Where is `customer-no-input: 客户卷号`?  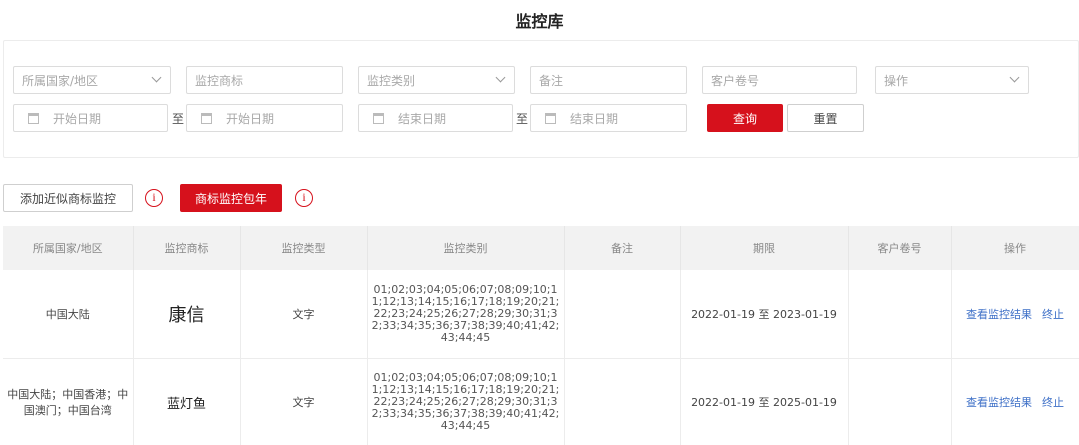
customer-no-input: 客户卷号 is located at coordinates (779, 80).